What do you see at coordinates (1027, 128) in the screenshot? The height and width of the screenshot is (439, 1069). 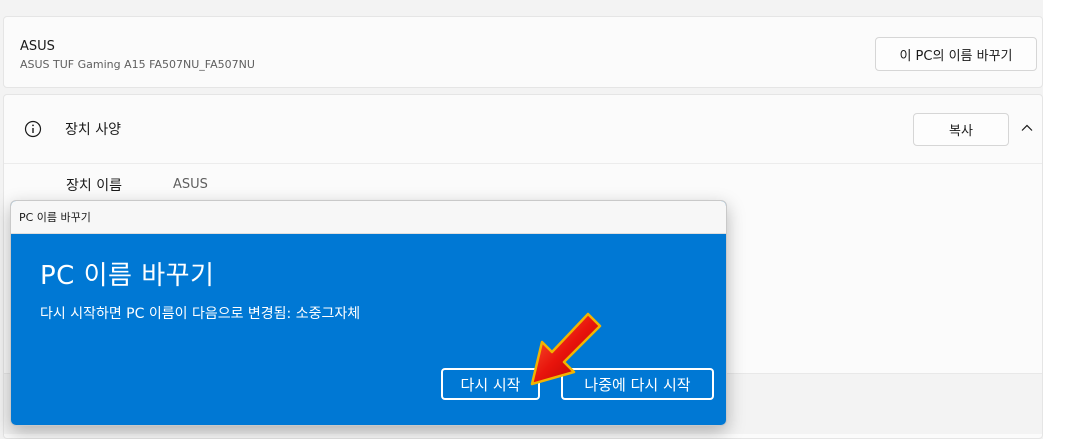 I see `chevron-up-icon` at bounding box center [1027, 128].